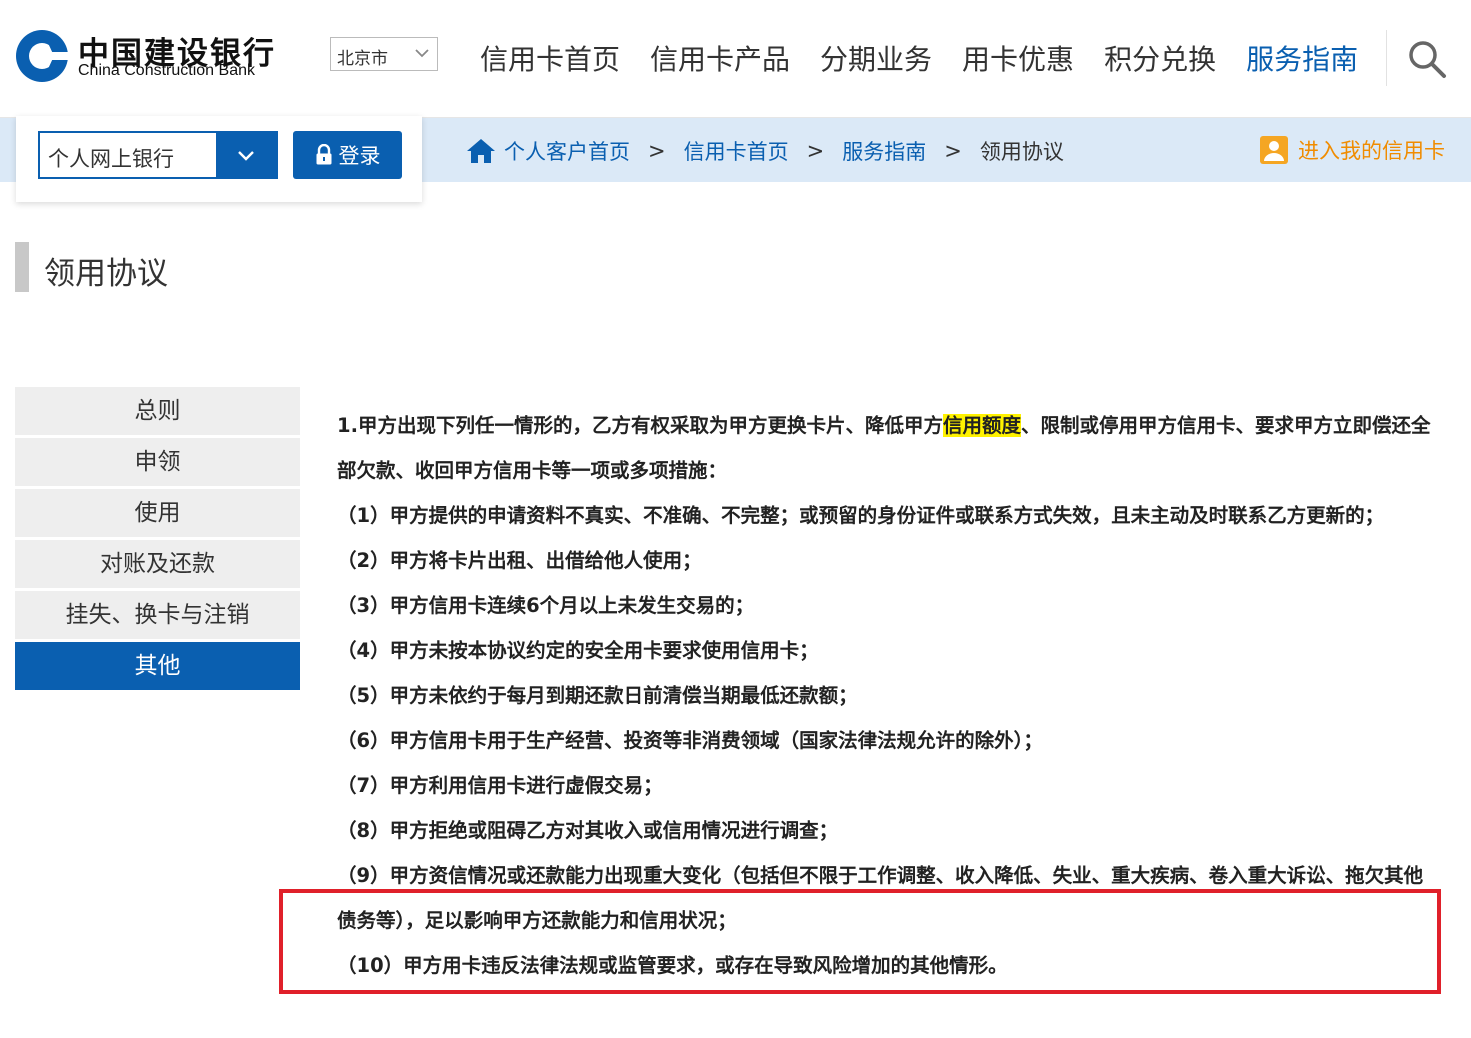 The width and height of the screenshot is (1471, 1038). Describe the element at coordinates (884, 151) in the screenshot. I see `breadcrumb-service-guide: 服务指南` at that location.